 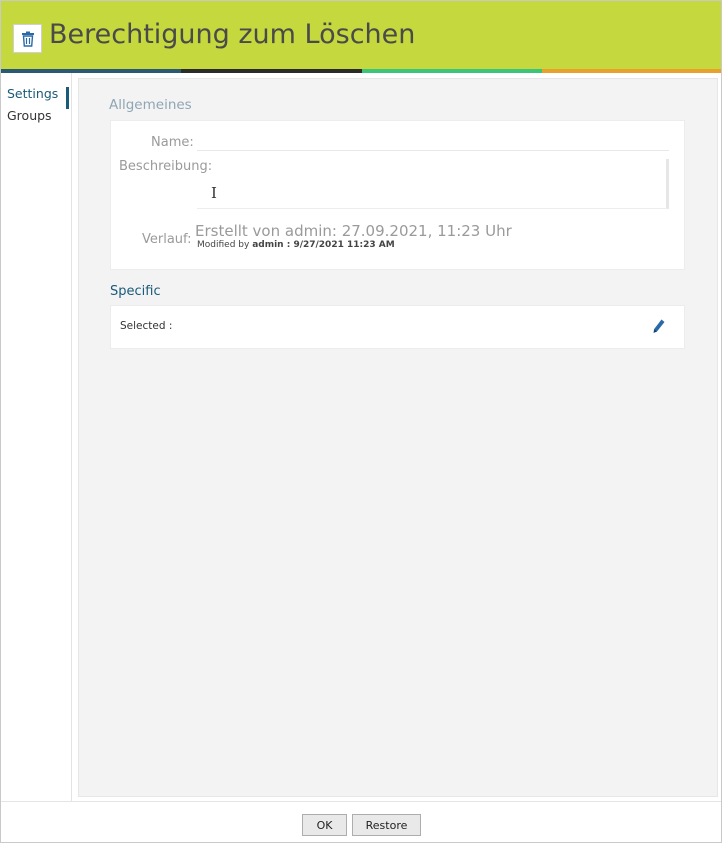 What do you see at coordinates (397, 327) in the screenshot?
I see `specific-panel: Selected :` at bounding box center [397, 327].